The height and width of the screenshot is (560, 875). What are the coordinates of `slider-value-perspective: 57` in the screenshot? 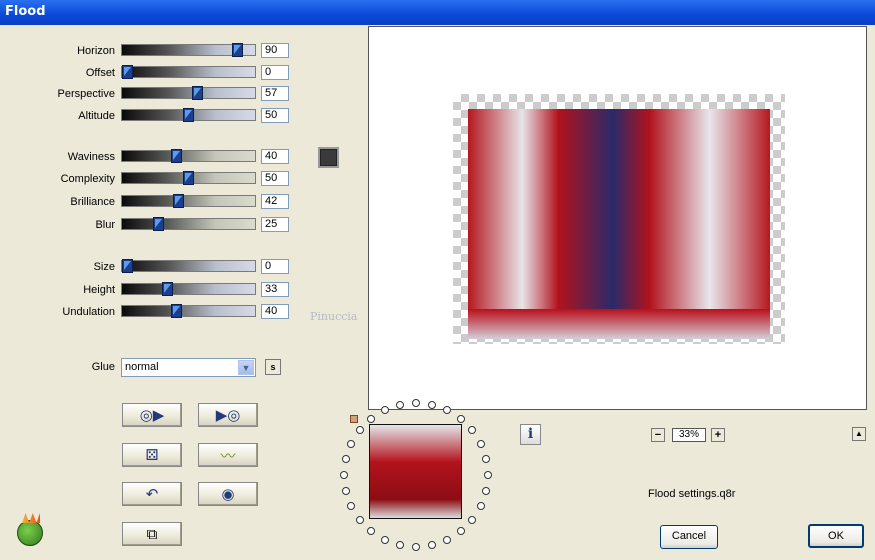 It's located at (275, 93).